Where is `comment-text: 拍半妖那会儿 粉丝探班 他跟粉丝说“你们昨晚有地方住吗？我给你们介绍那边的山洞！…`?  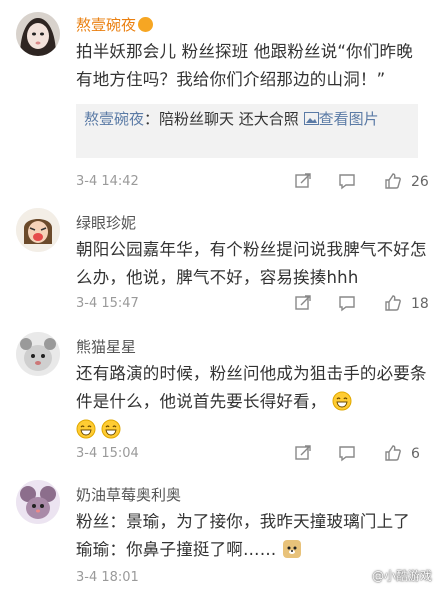
comment-text: 拍半妖那会儿 粉丝探班 他跟粉丝说“你们昨晚有地方住吗？我给你们介绍那边的山洞！… is located at coordinates (244, 65).